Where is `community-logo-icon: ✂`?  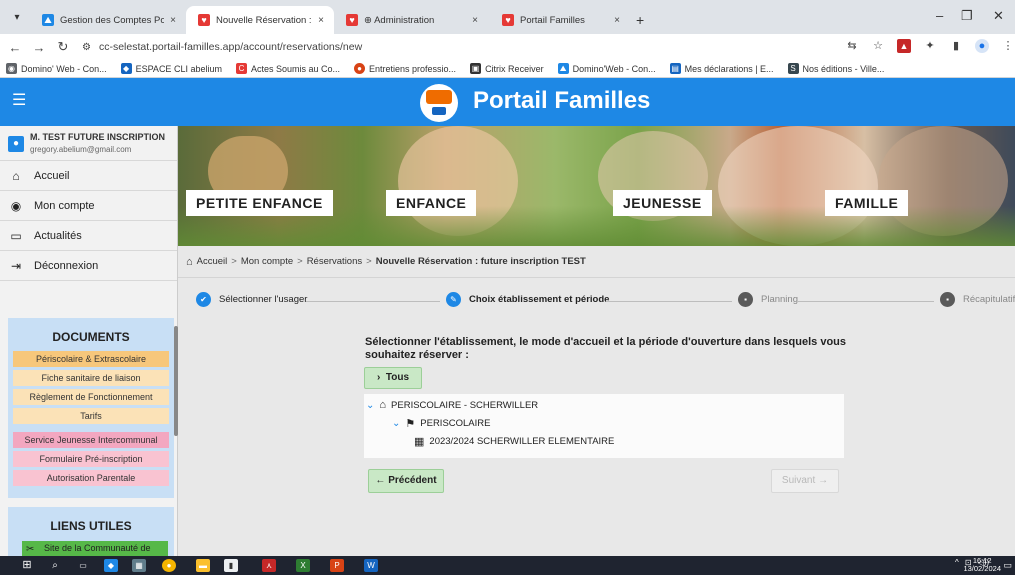
community-logo-icon: ✂ is located at coordinates (30, 549).